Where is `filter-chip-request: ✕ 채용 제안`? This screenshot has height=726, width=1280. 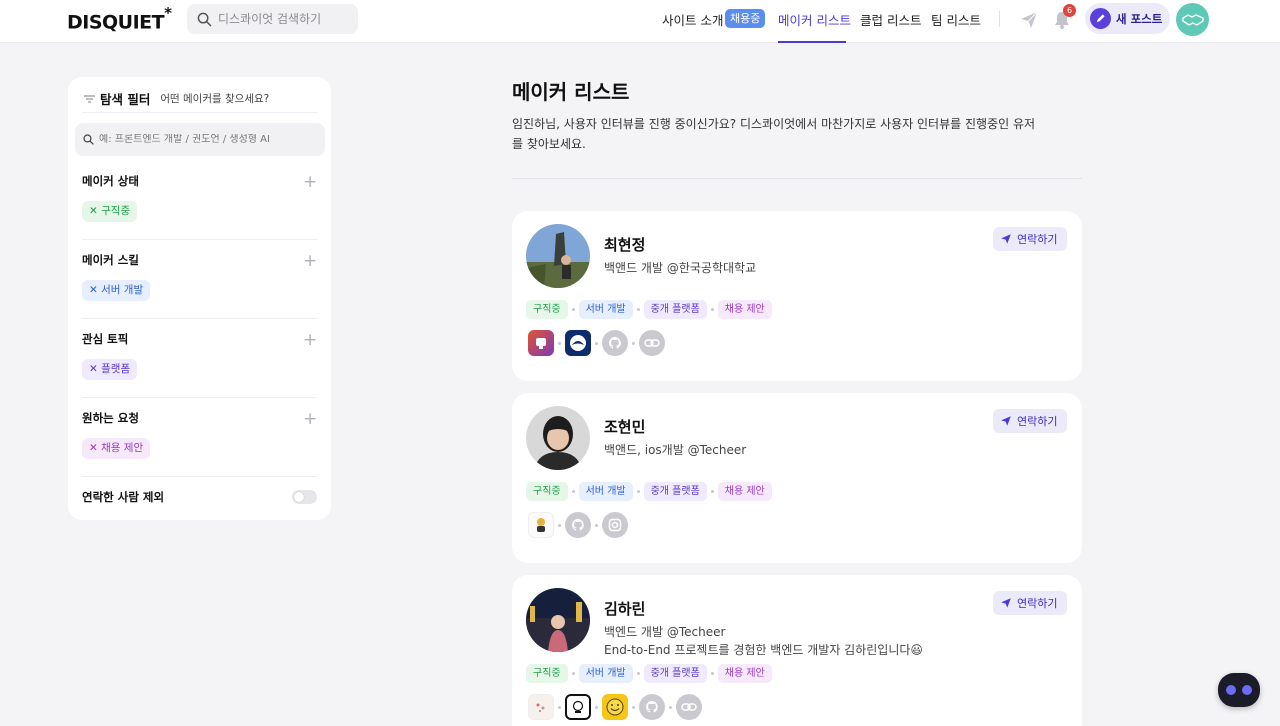 filter-chip-request: ✕ 채용 제안 is located at coordinates (116, 448).